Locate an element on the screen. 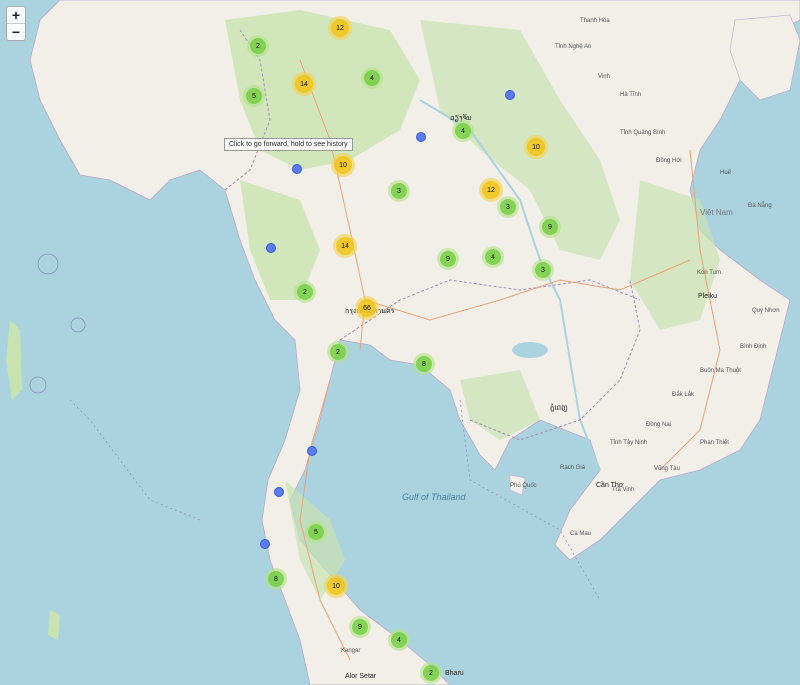 Image resolution: width=800 pixels, height=685 pixels. label-phan-thiet: Phan Thiết is located at coordinates (714, 443).